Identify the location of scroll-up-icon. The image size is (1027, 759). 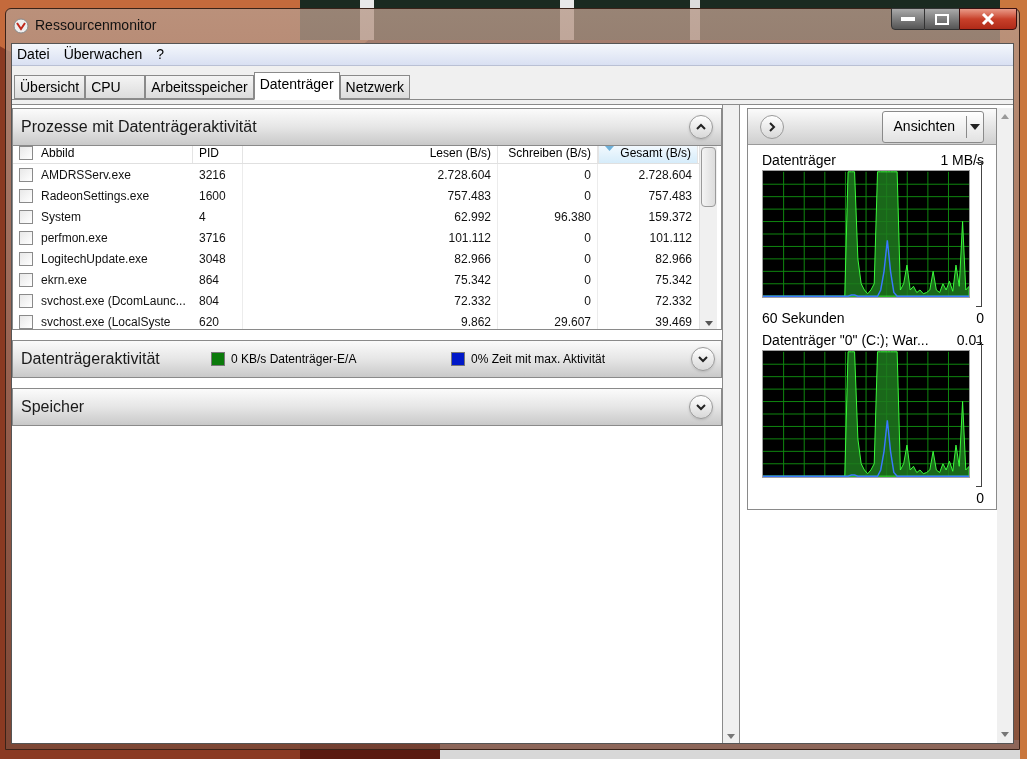
(1005, 116).